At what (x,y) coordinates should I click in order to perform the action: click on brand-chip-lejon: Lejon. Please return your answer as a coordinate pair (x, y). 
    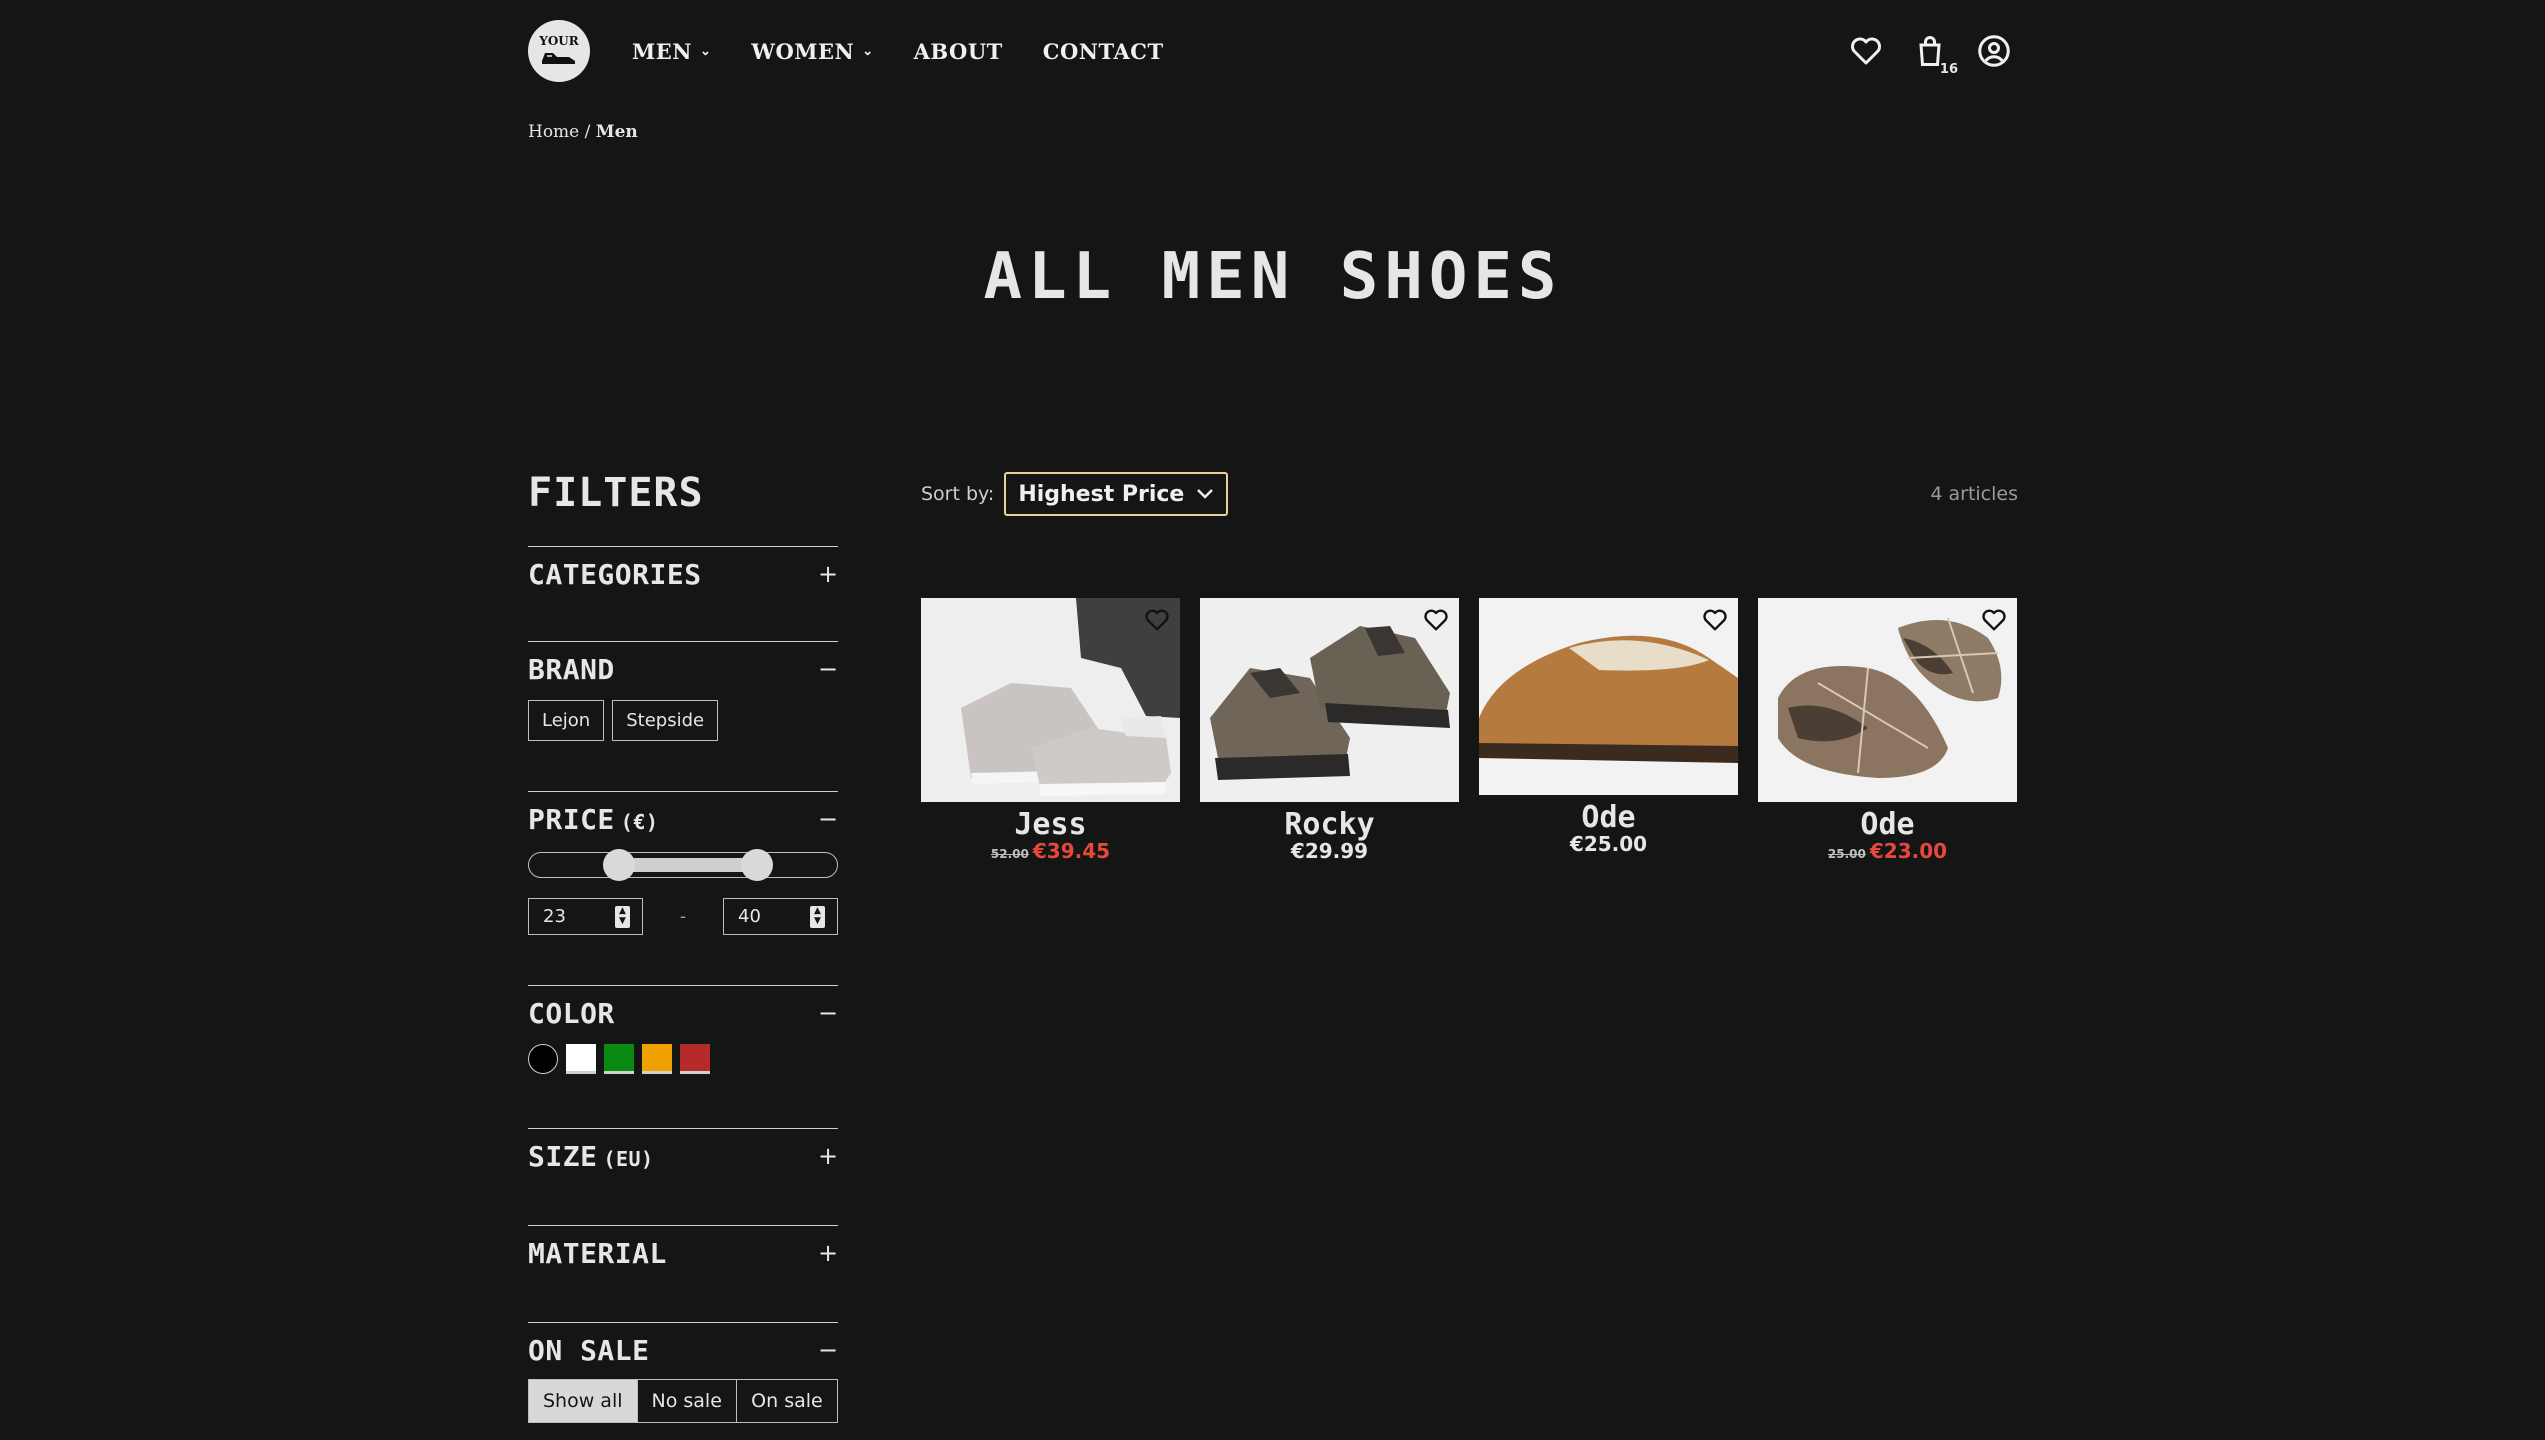
    Looking at the image, I should click on (566, 720).